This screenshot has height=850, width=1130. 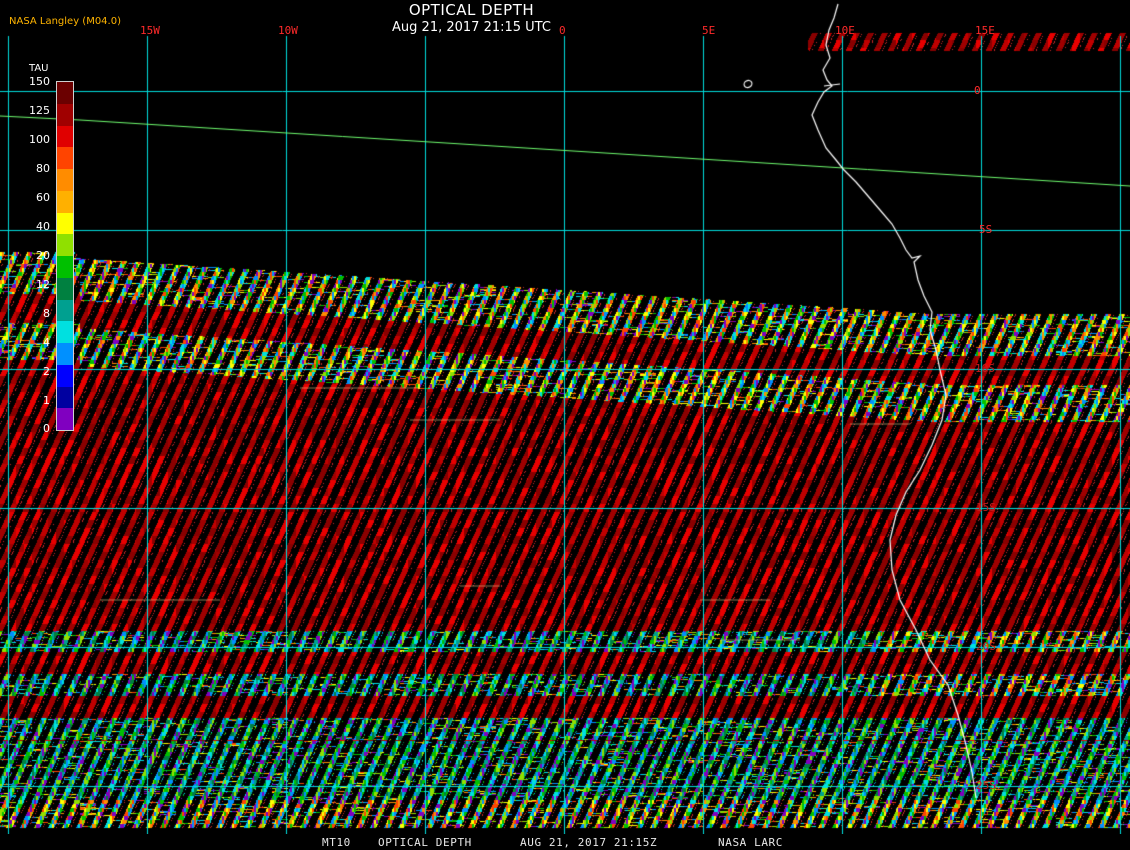 What do you see at coordinates (709, 30) in the screenshot?
I see `lon-label-5e: 5E` at bounding box center [709, 30].